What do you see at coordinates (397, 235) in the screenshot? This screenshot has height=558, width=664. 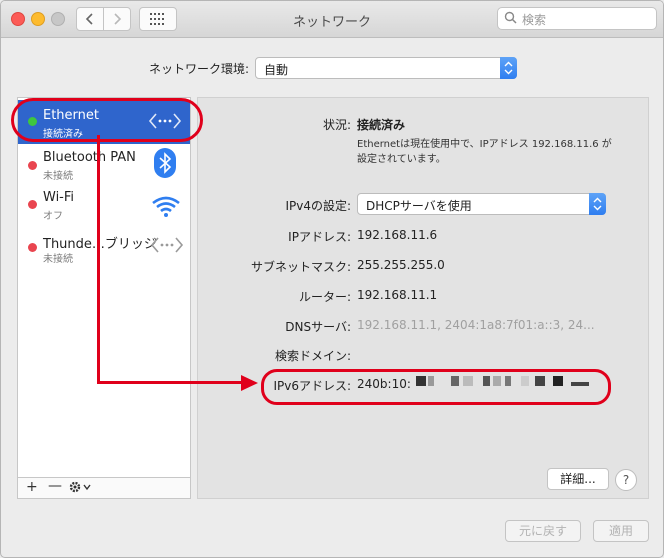 I see `ip-address-value: 192.168.11.6` at bounding box center [397, 235].